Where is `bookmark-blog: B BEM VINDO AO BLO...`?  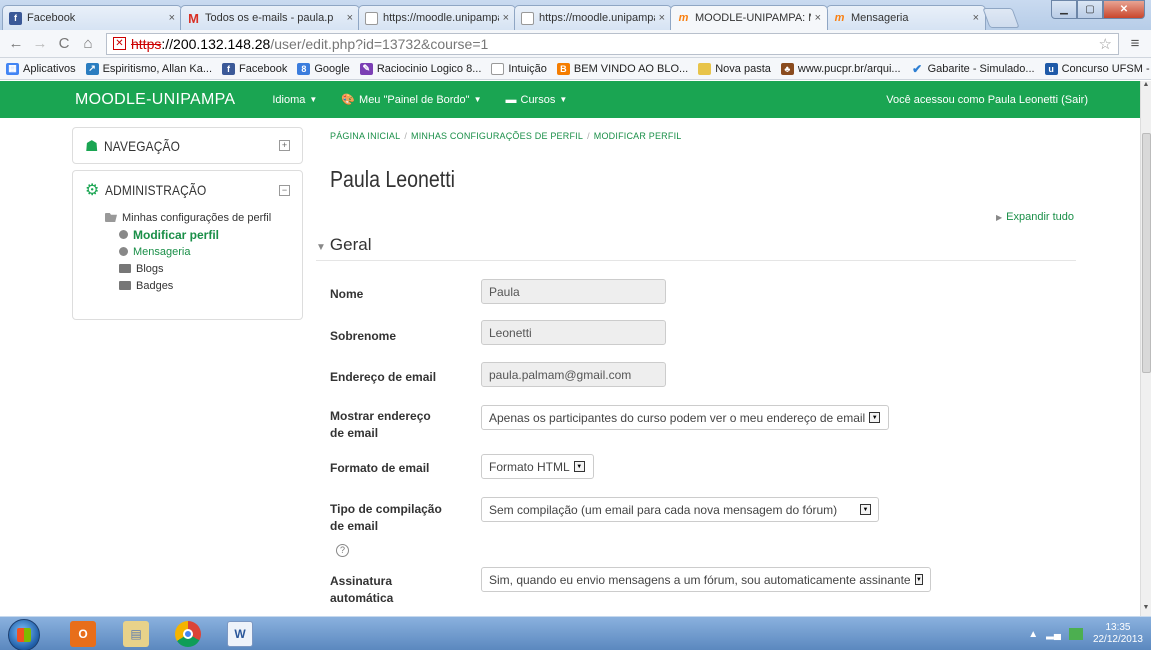 bookmark-blog: B BEM VINDO AO BLO... is located at coordinates (622, 68).